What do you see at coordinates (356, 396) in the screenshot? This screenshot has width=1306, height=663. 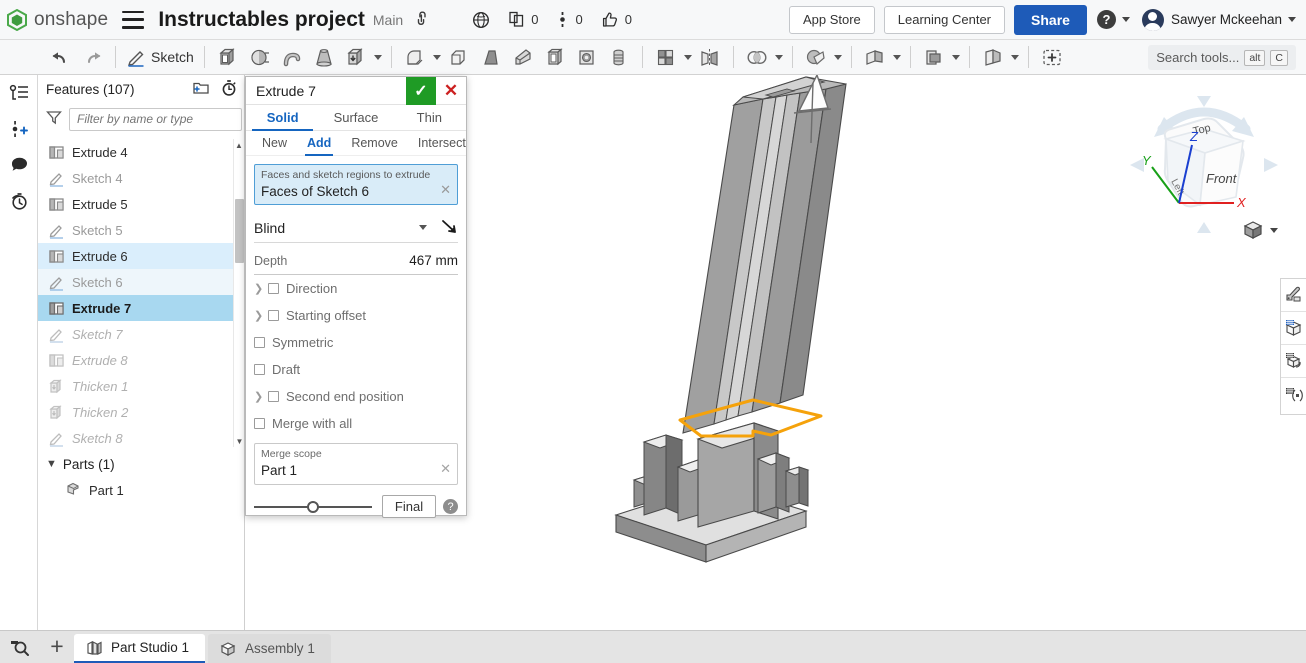 I see `option-second-end-position: ❯ Second end position` at bounding box center [356, 396].